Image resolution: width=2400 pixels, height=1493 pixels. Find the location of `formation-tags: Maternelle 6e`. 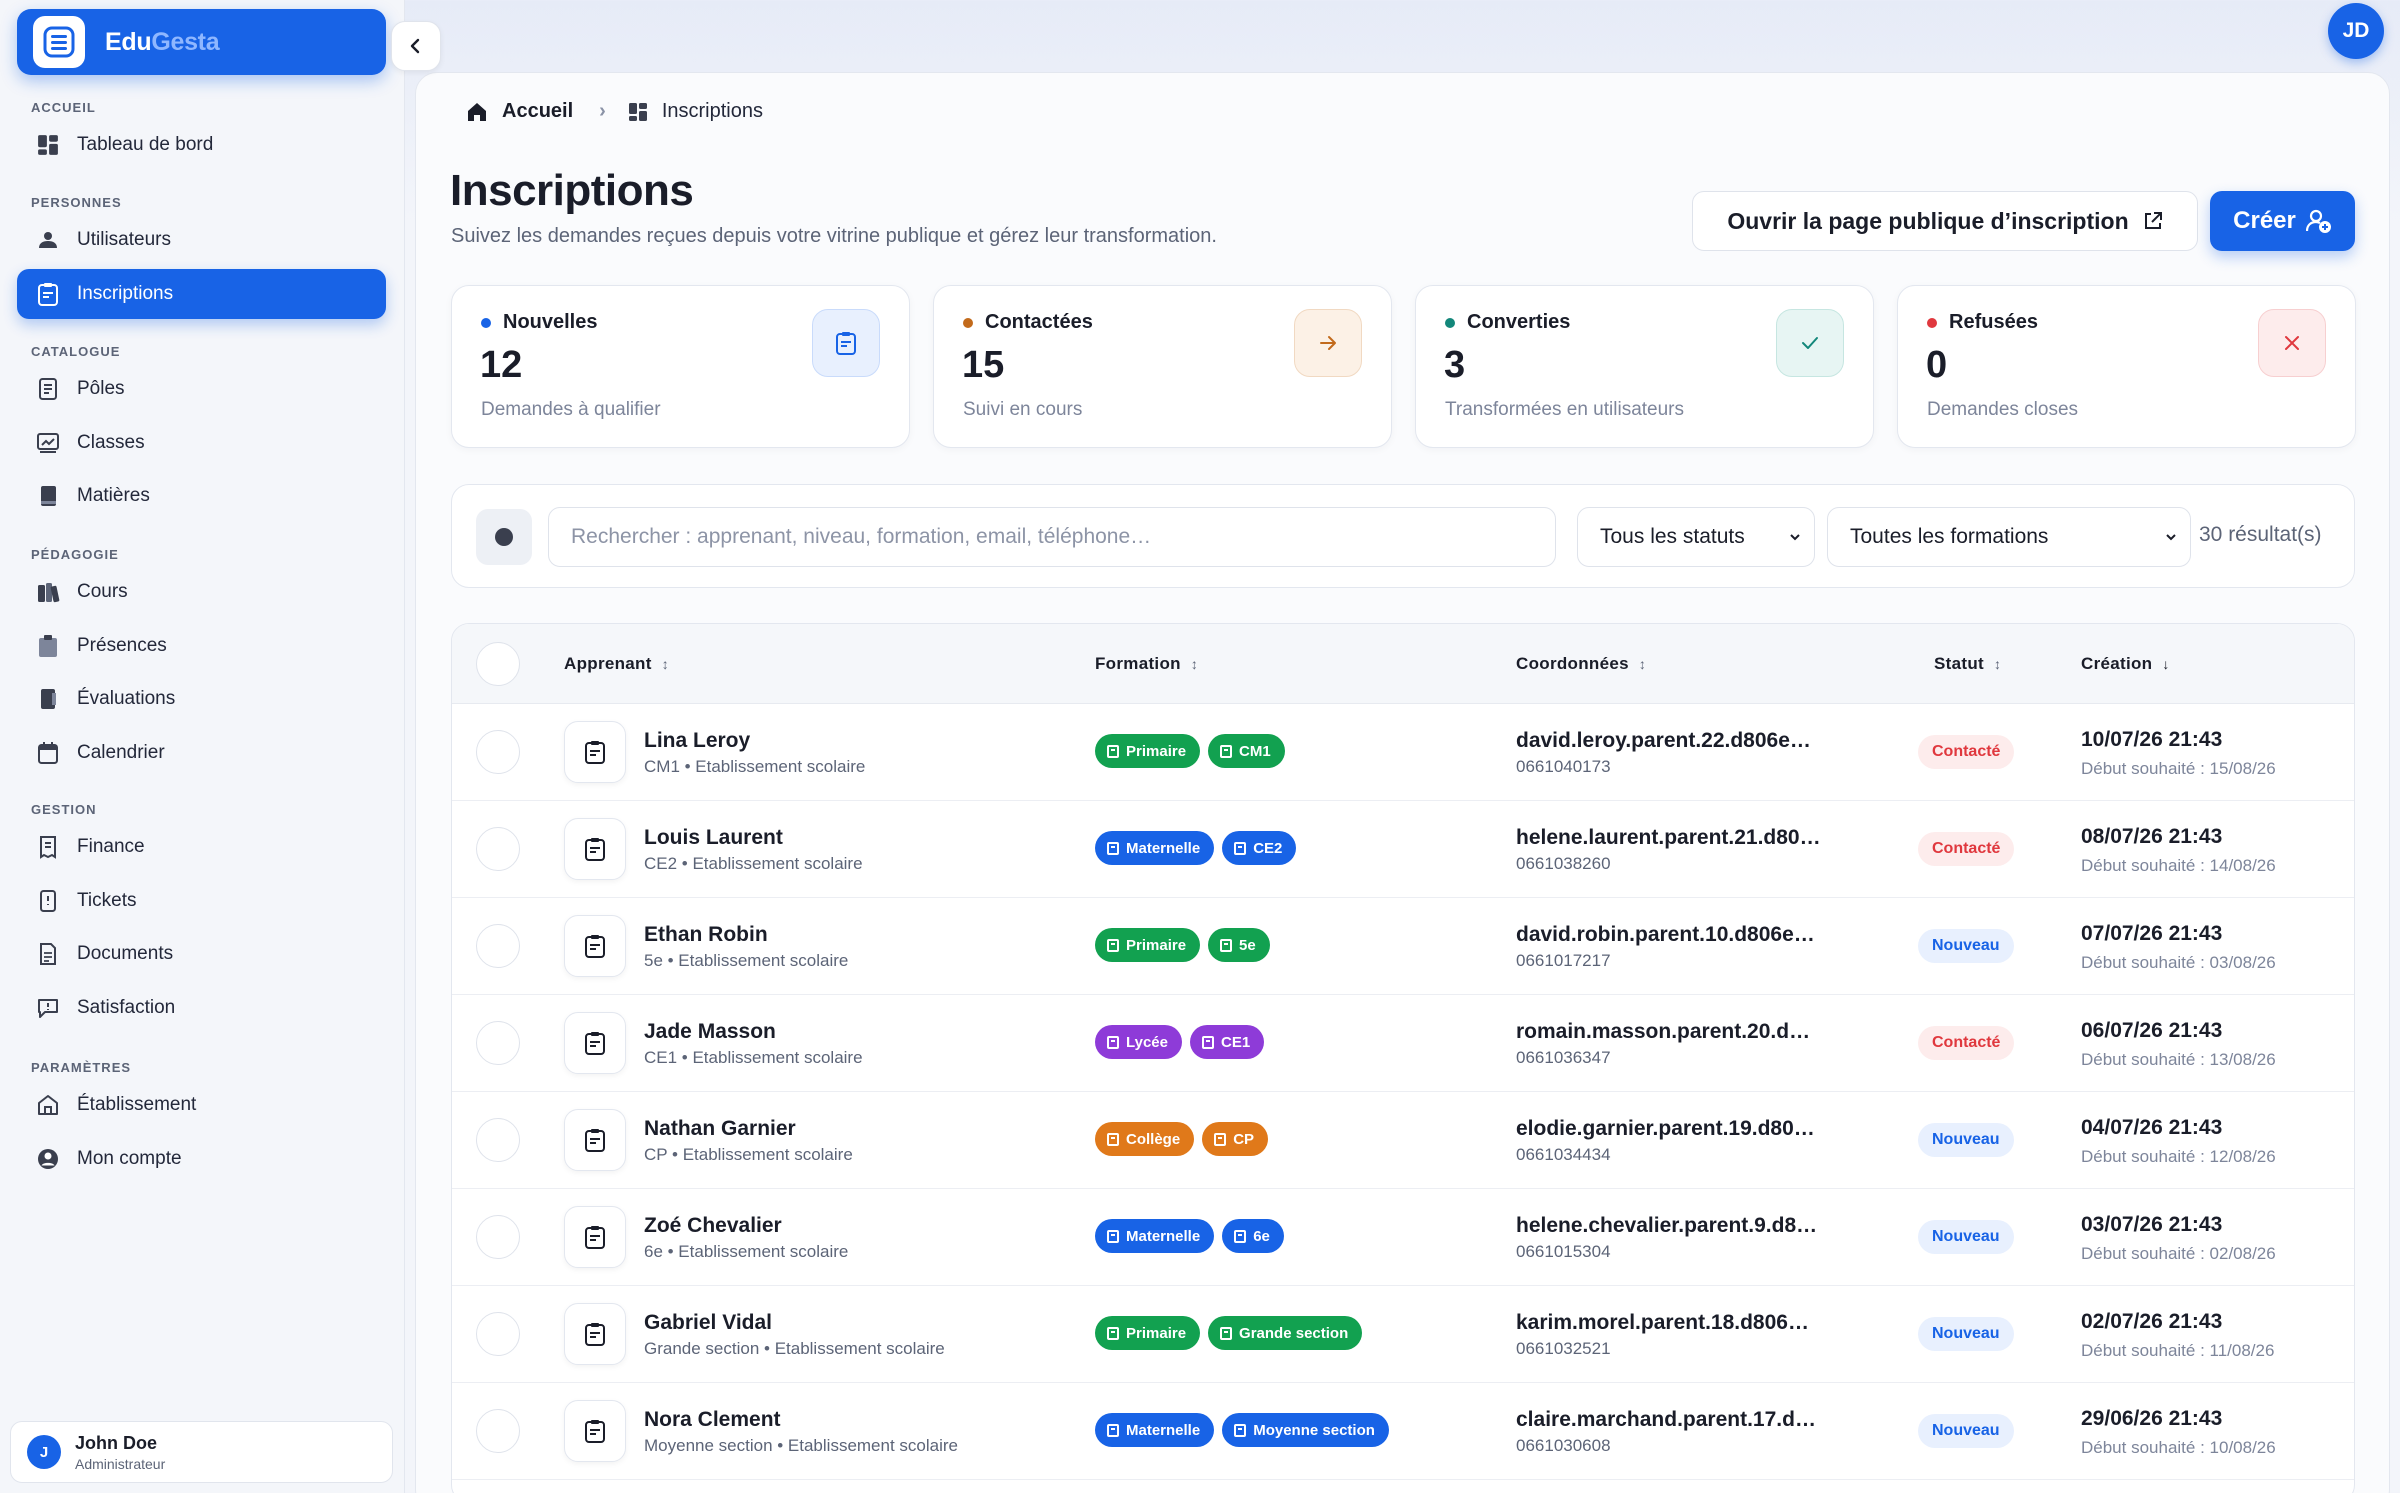

formation-tags: Maternelle 6e is located at coordinates (1189, 1236).